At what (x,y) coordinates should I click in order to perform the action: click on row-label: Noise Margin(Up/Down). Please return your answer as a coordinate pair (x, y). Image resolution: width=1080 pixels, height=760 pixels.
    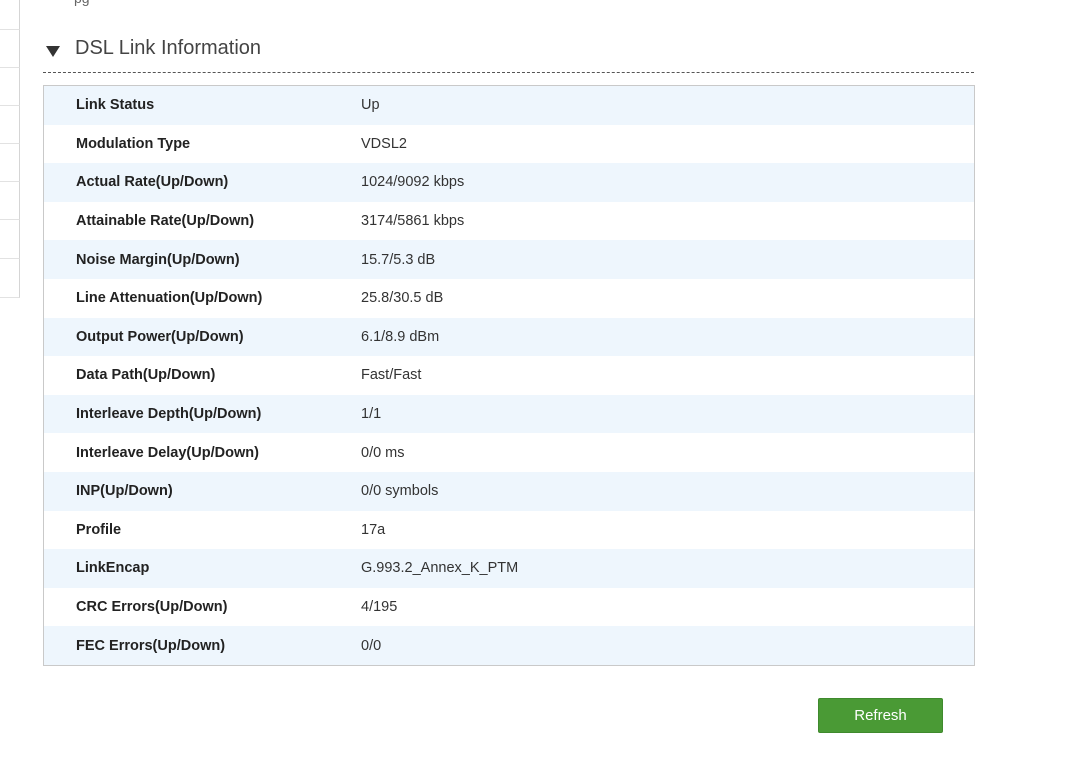
    Looking at the image, I should click on (158, 259).